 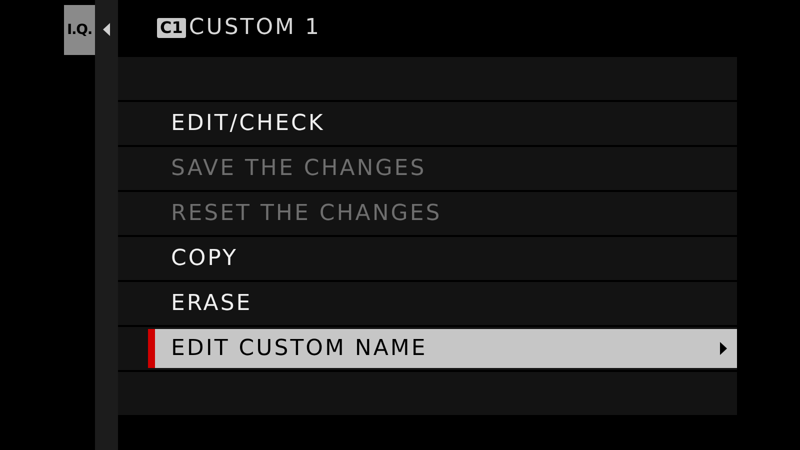 What do you see at coordinates (106, 29) in the screenshot?
I see `left-arrow-icon` at bounding box center [106, 29].